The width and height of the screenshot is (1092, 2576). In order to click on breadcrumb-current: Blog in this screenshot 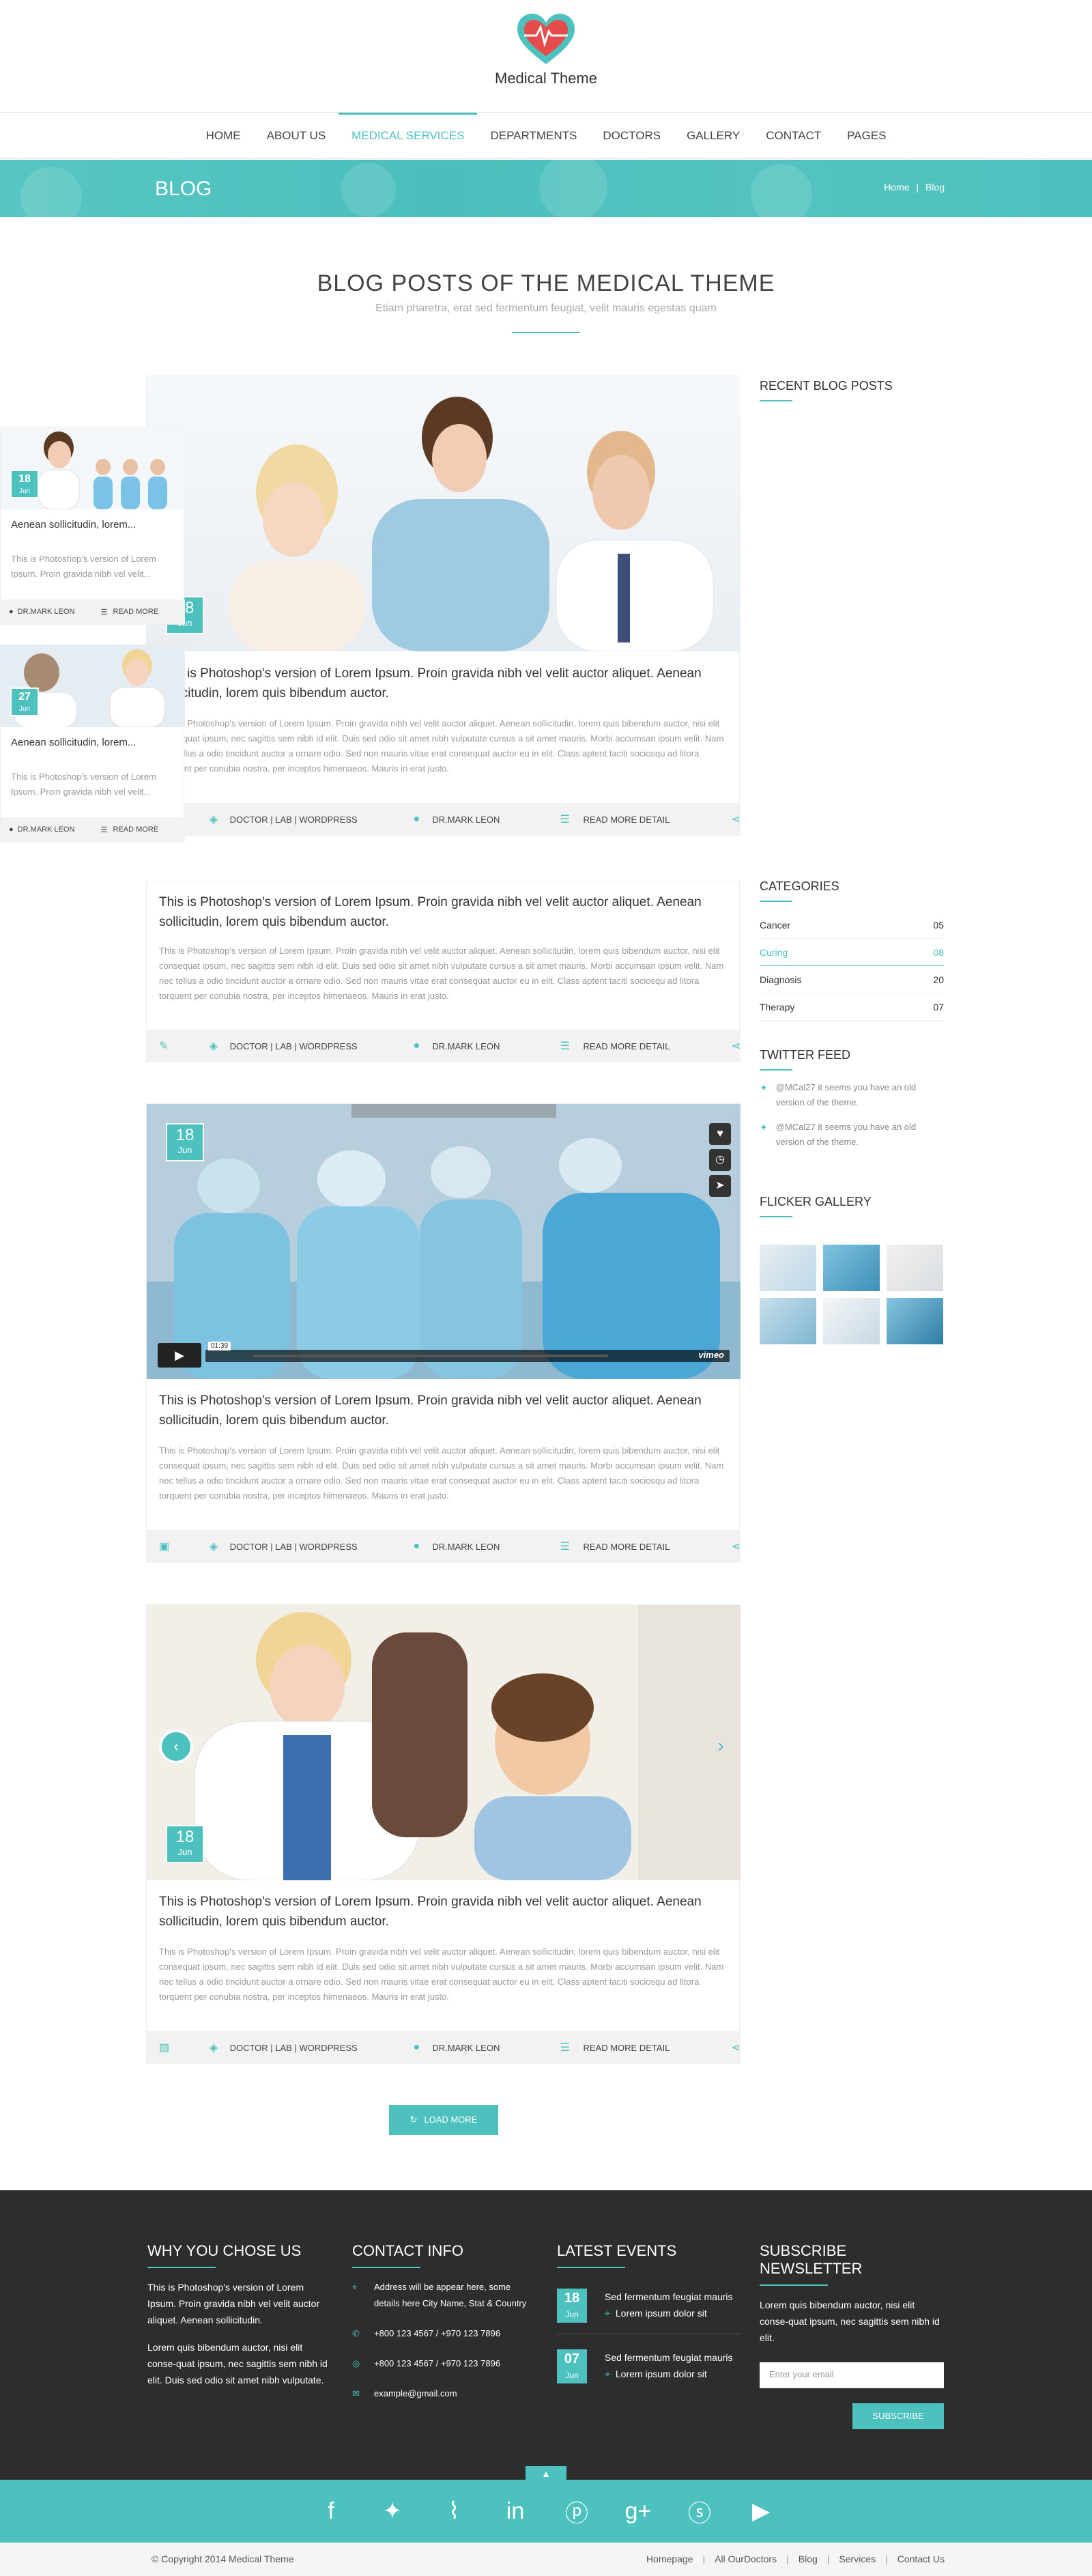, I will do `click(935, 188)`.